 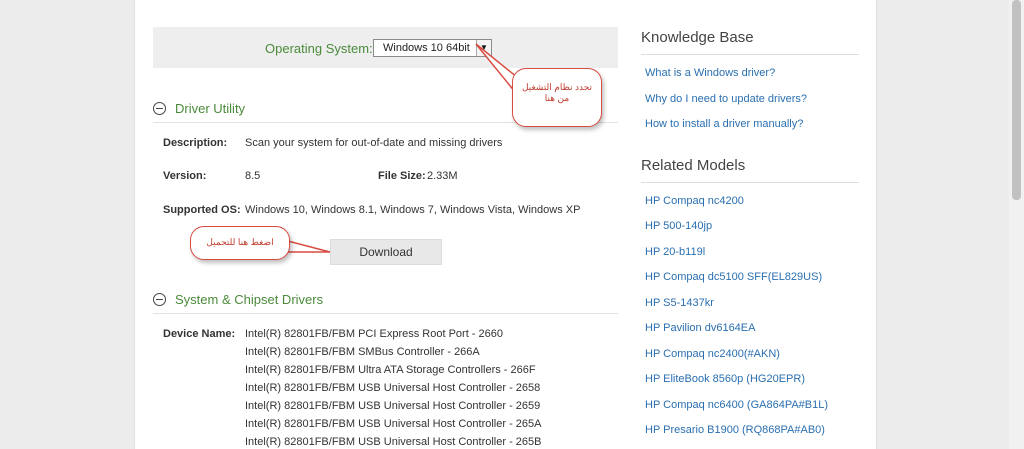 What do you see at coordinates (557, 87) in the screenshot?
I see `os-callout-text: تحدد نظام التشغيل` at bounding box center [557, 87].